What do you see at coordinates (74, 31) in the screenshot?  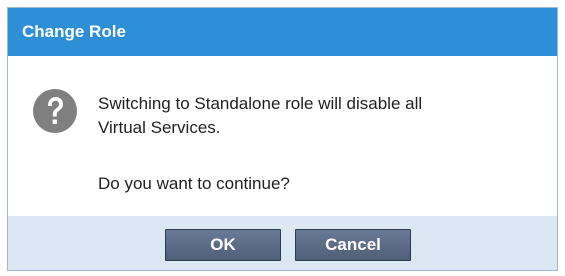 I see `dialog-title: Change Role` at bounding box center [74, 31].